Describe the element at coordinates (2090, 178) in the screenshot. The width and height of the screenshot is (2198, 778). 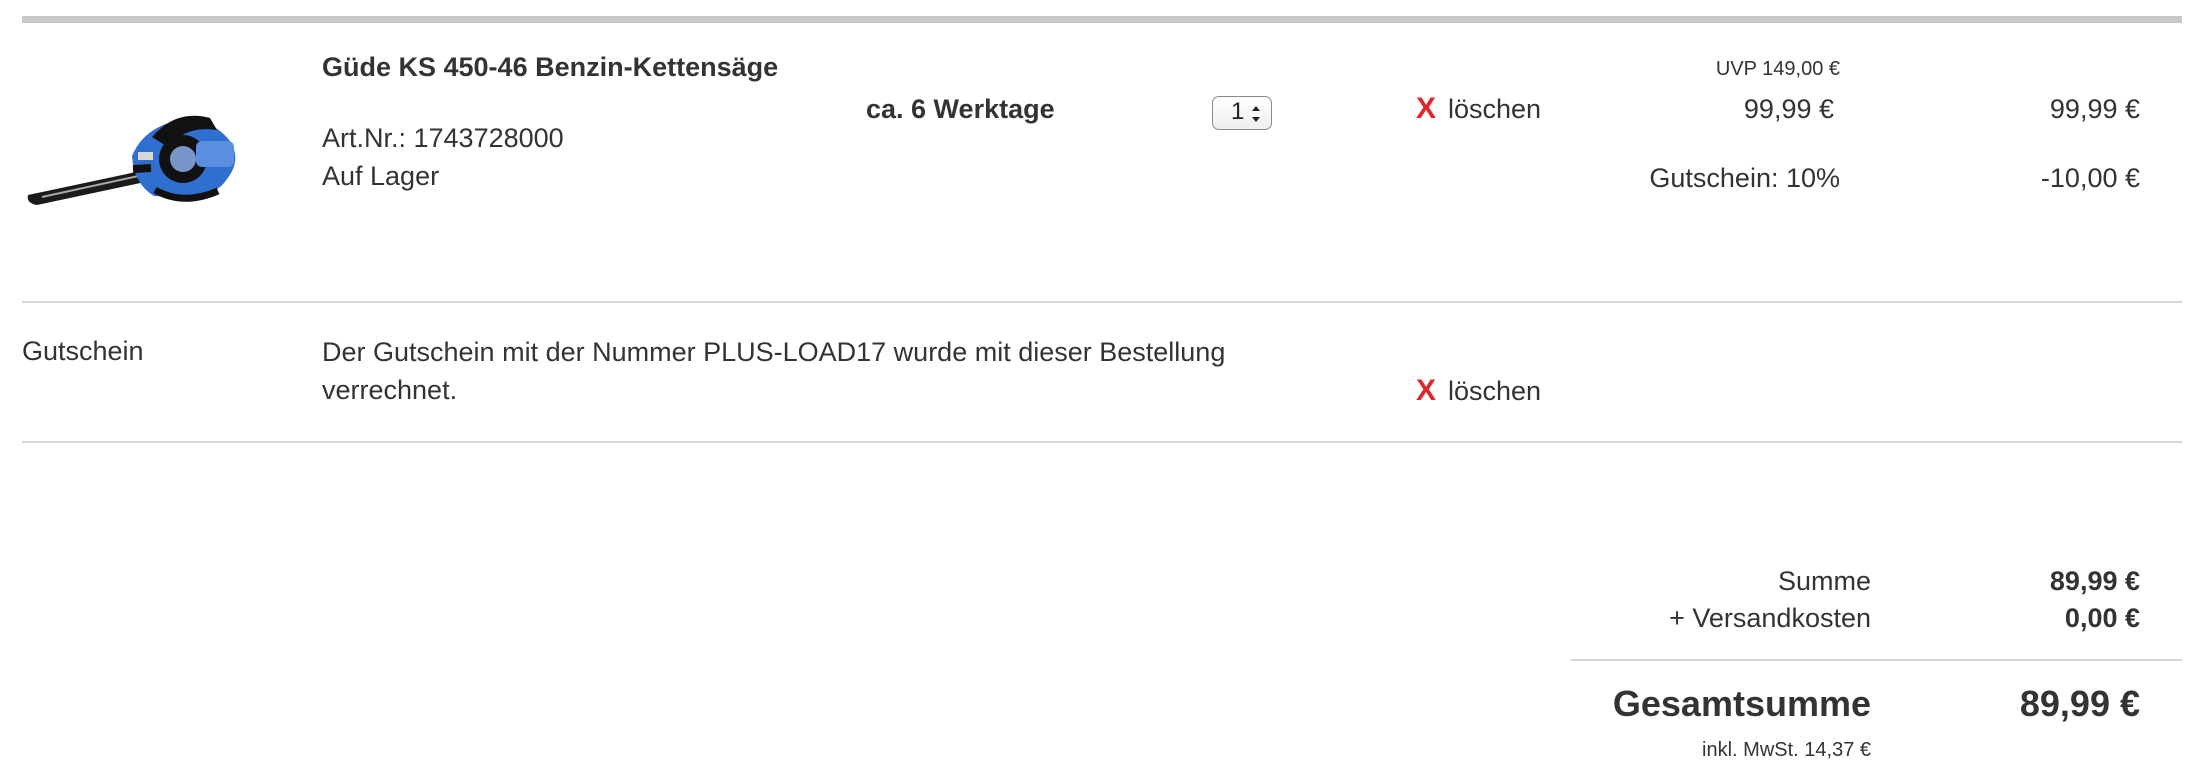
I see `coupon-discount-amount: -10,00 €` at that location.